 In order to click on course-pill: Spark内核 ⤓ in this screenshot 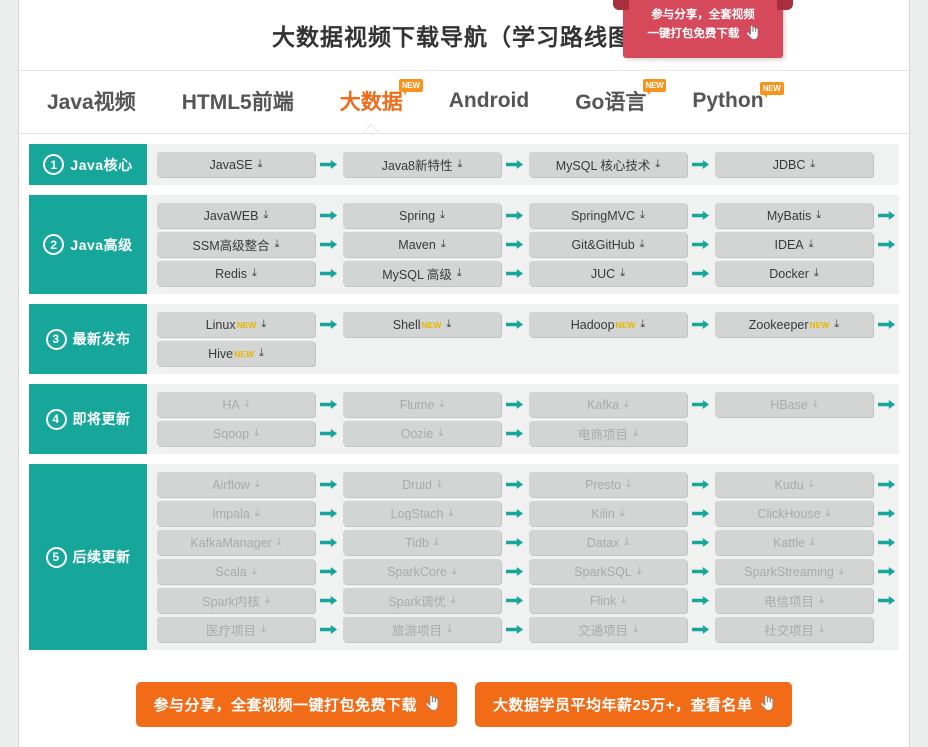, I will do `click(236, 600)`.